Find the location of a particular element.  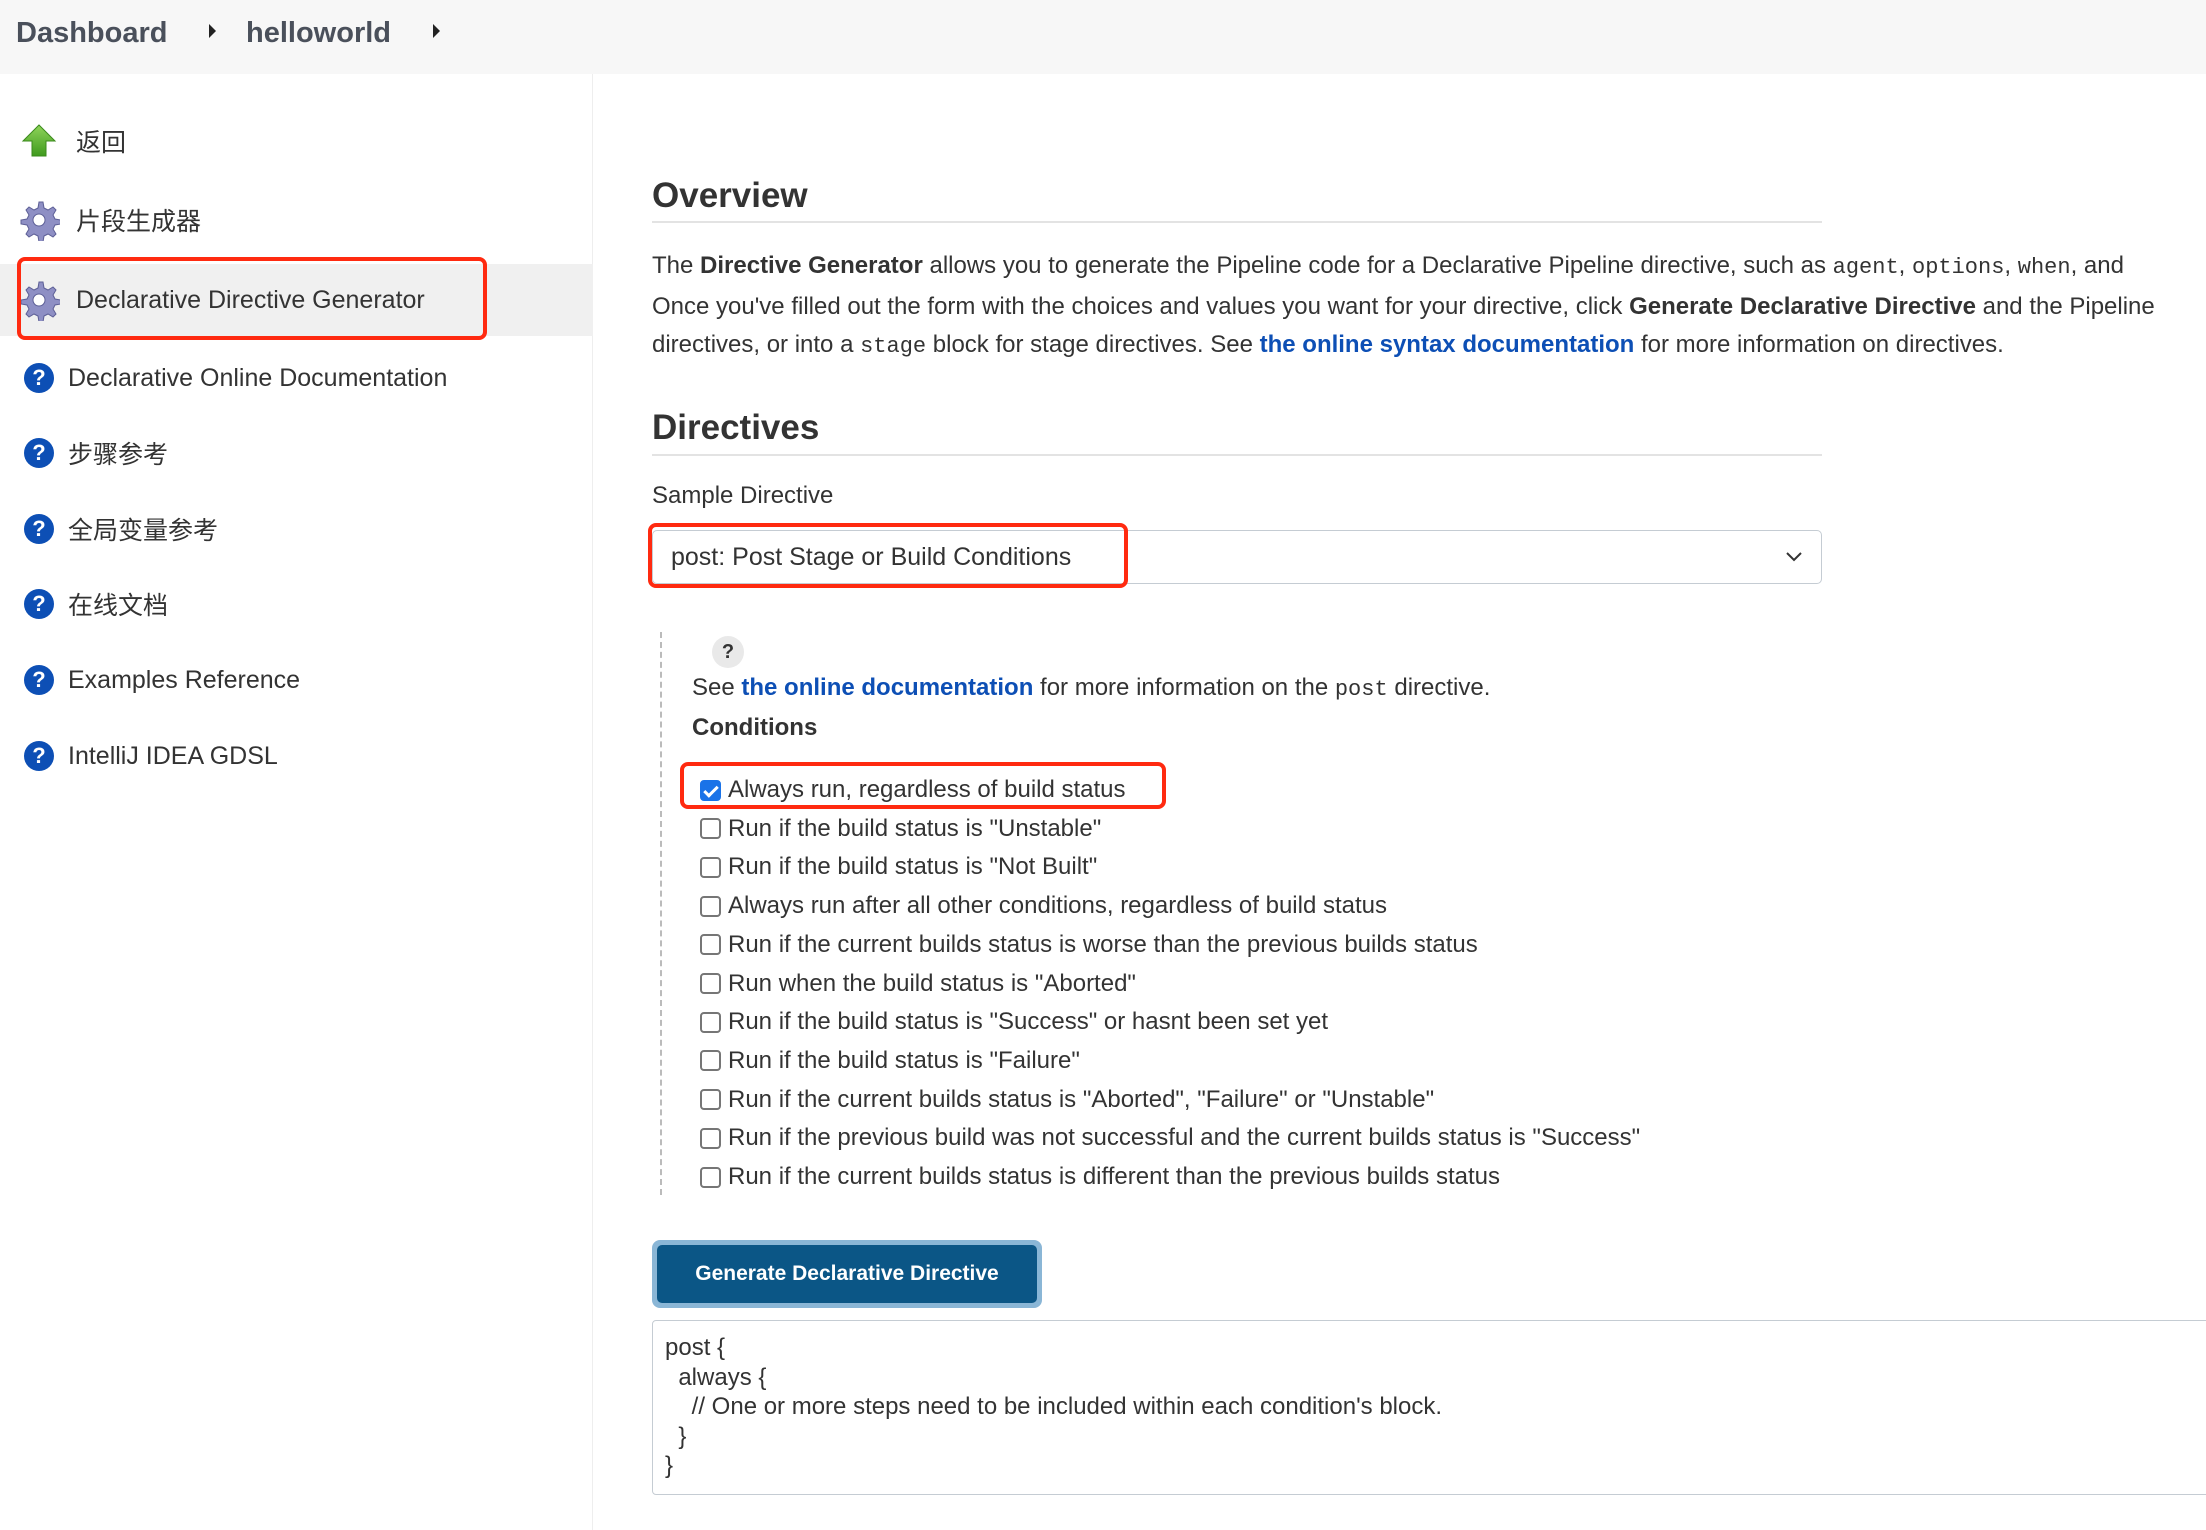

sidebar-item-snippet-generator: 片段生成器 is located at coordinates (296, 220).